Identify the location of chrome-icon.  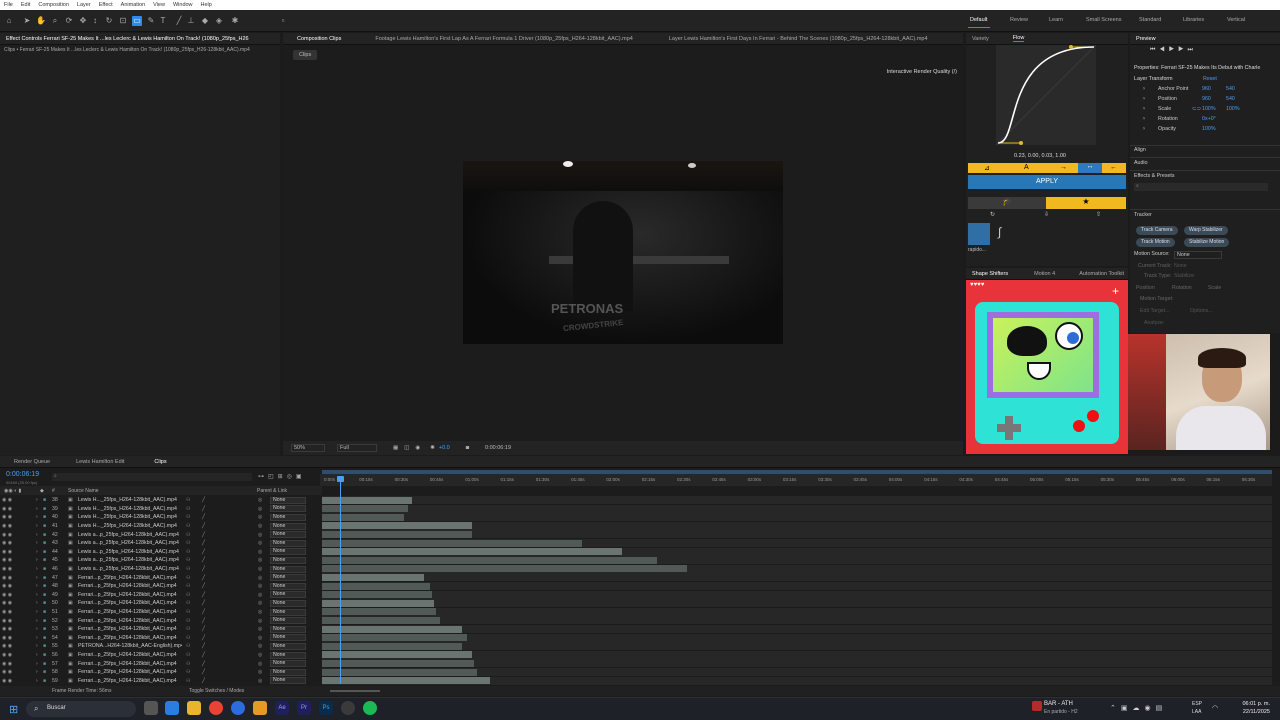
(216, 708).